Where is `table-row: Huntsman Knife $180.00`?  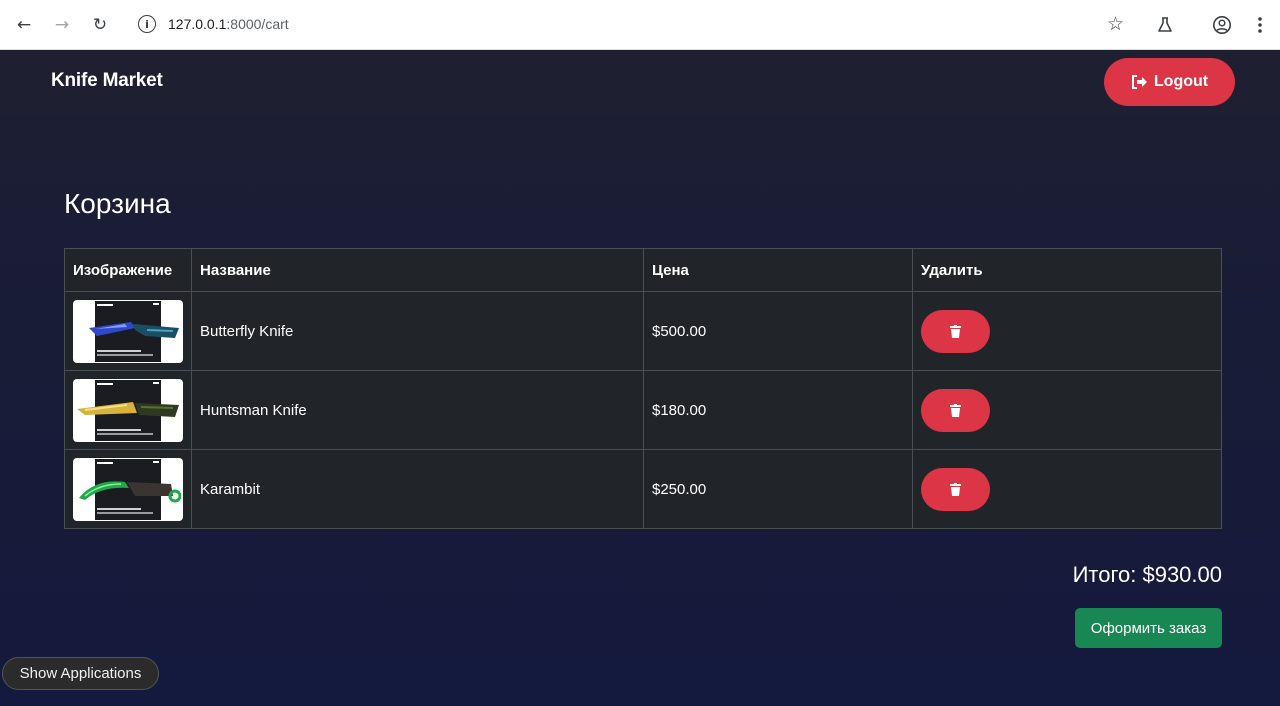 table-row: Huntsman Knife $180.00 is located at coordinates (643, 410).